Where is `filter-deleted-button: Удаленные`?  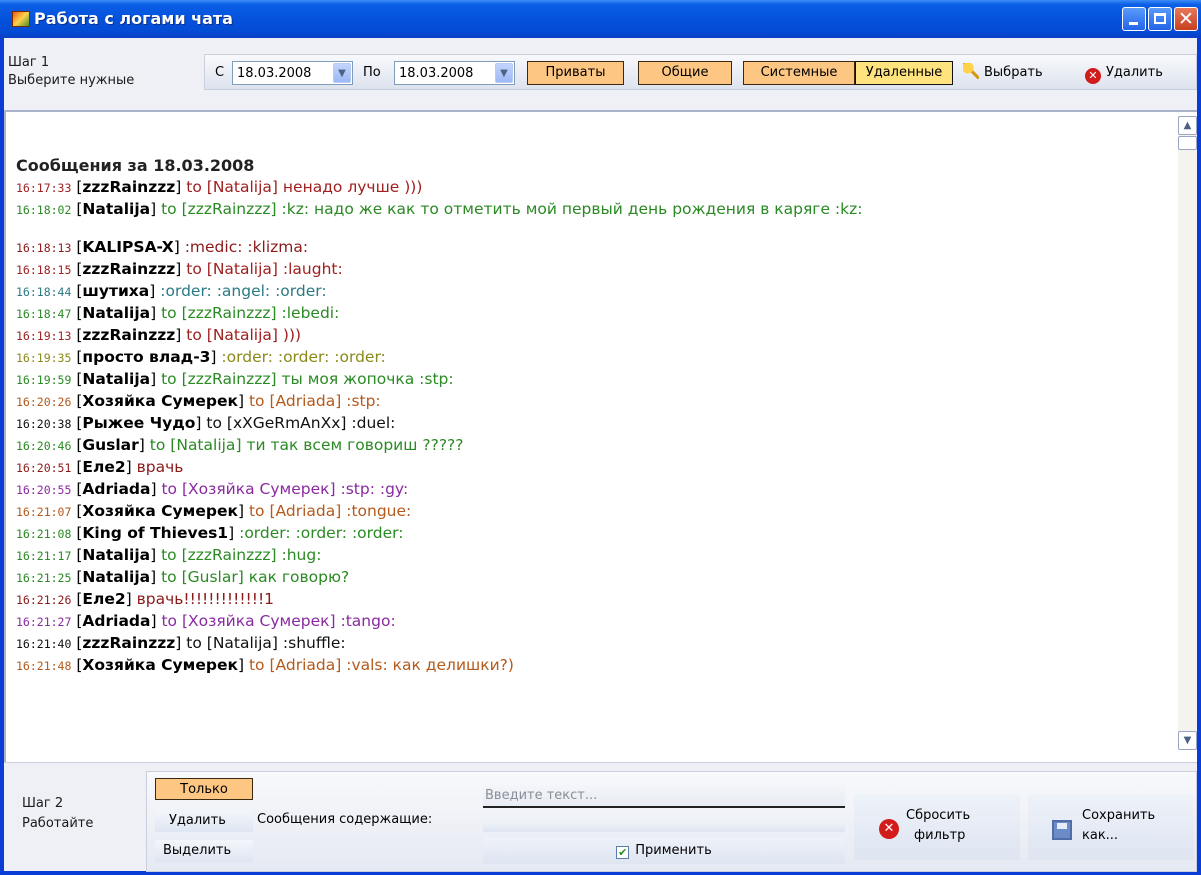 filter-deleted-button: Удаленные is located at coordinates (904, 73).